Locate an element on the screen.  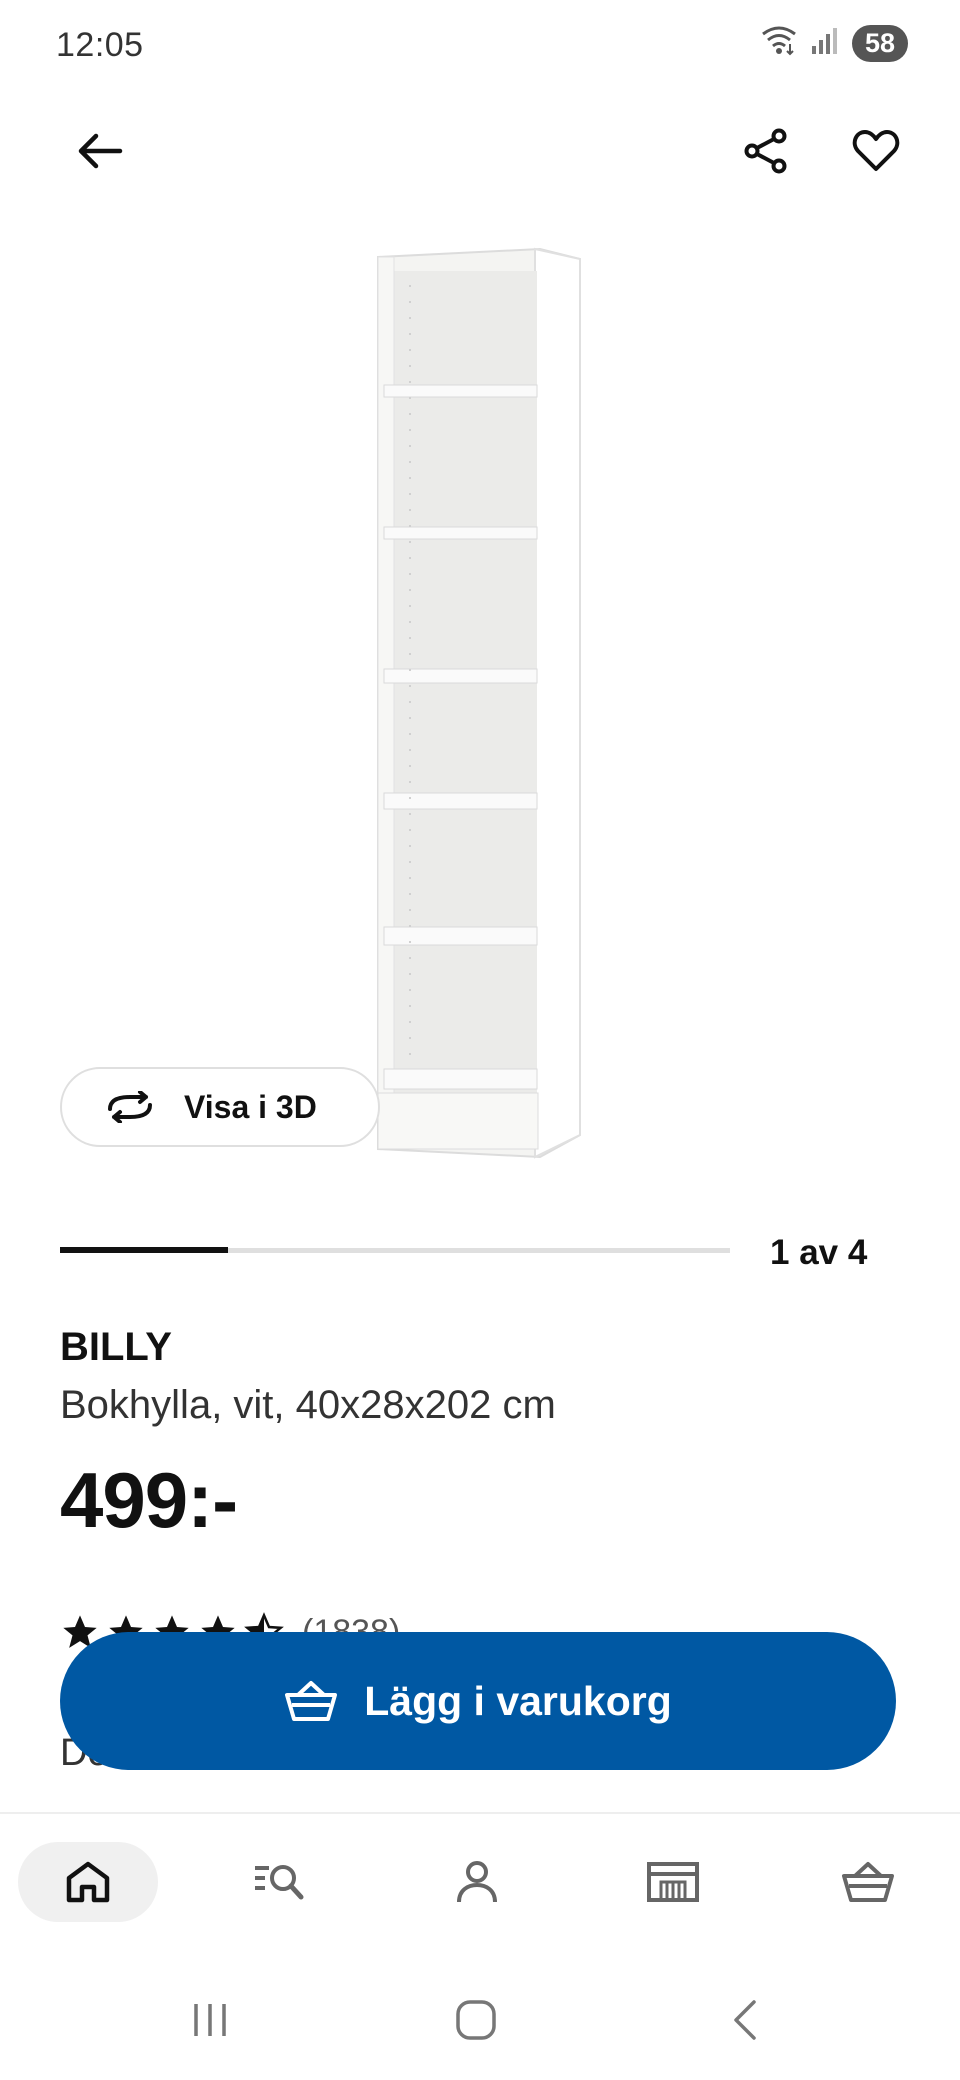
wifi-icon is located at coordinates (779, 43).